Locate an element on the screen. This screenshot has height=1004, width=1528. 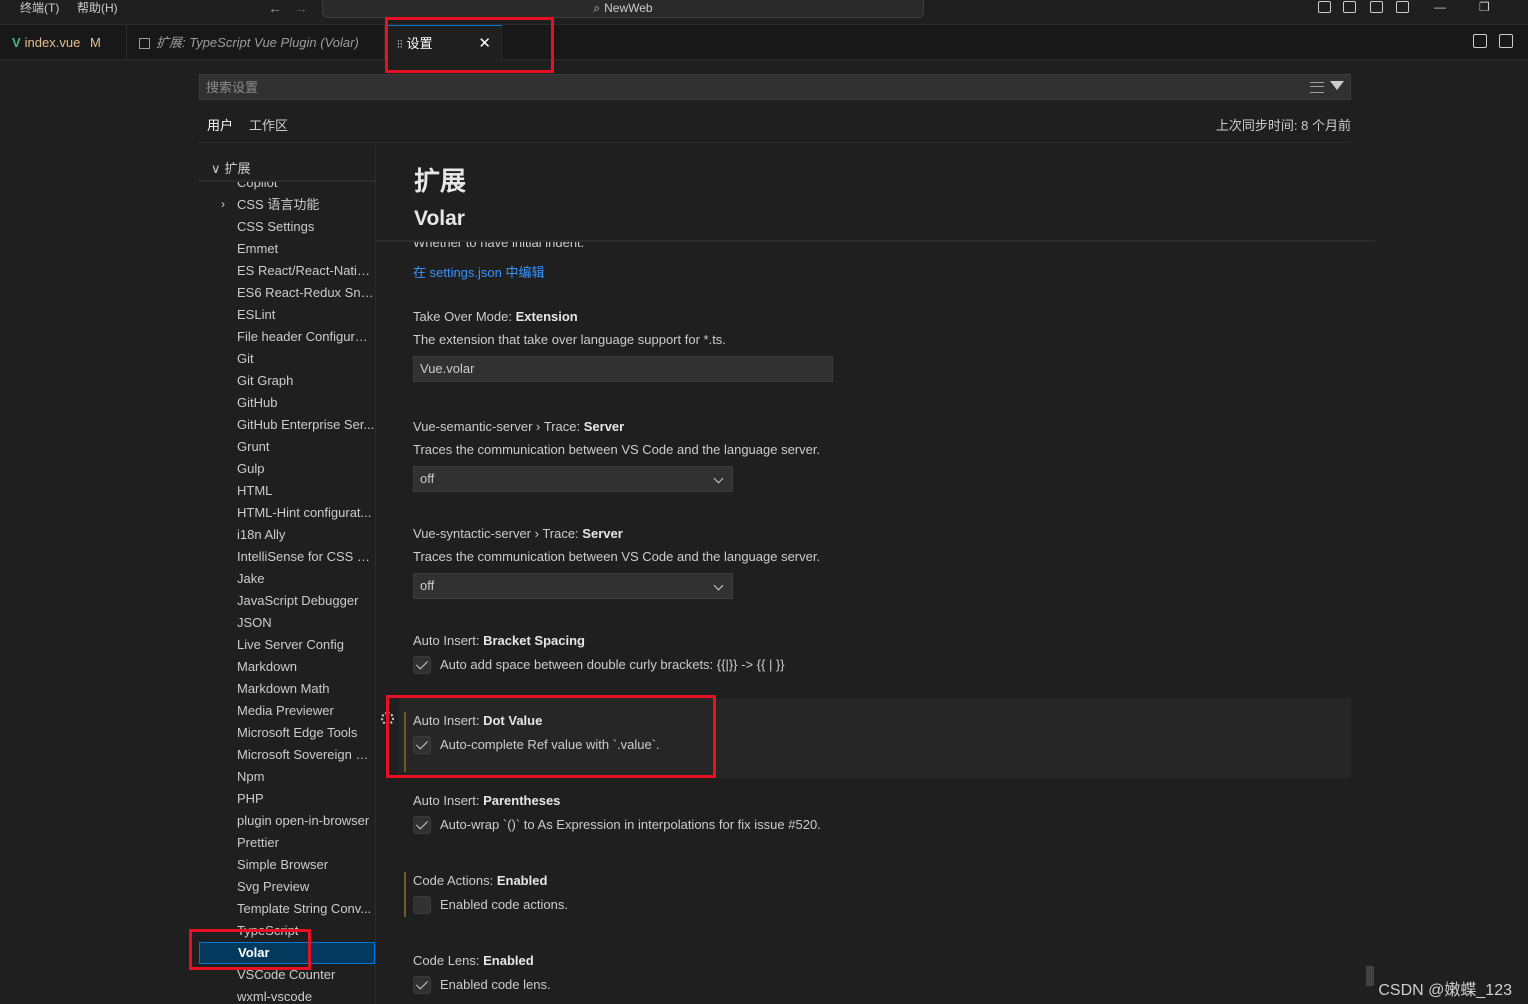
toc-item: Prettier is located at coordinates (306, 843).